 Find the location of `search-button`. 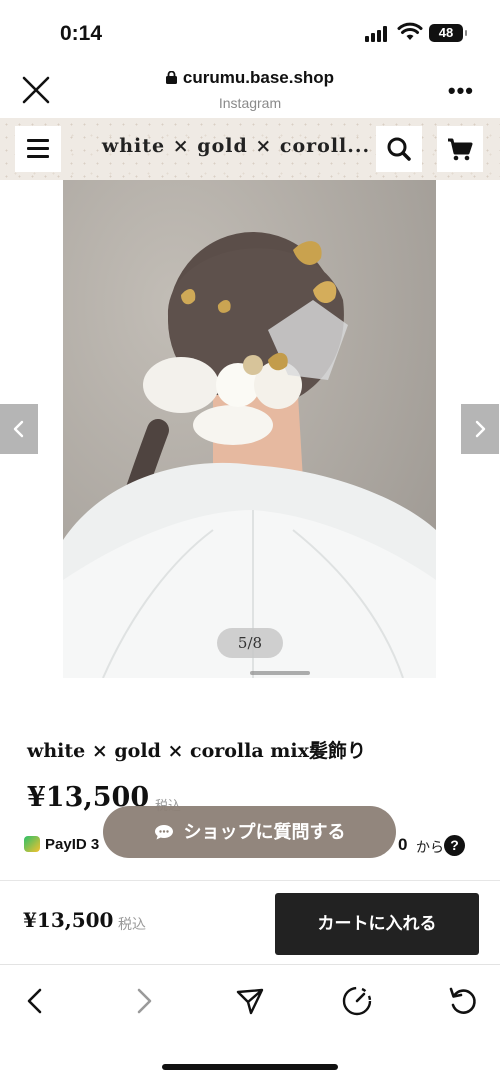

search-button is located at coordinates (399, 149).